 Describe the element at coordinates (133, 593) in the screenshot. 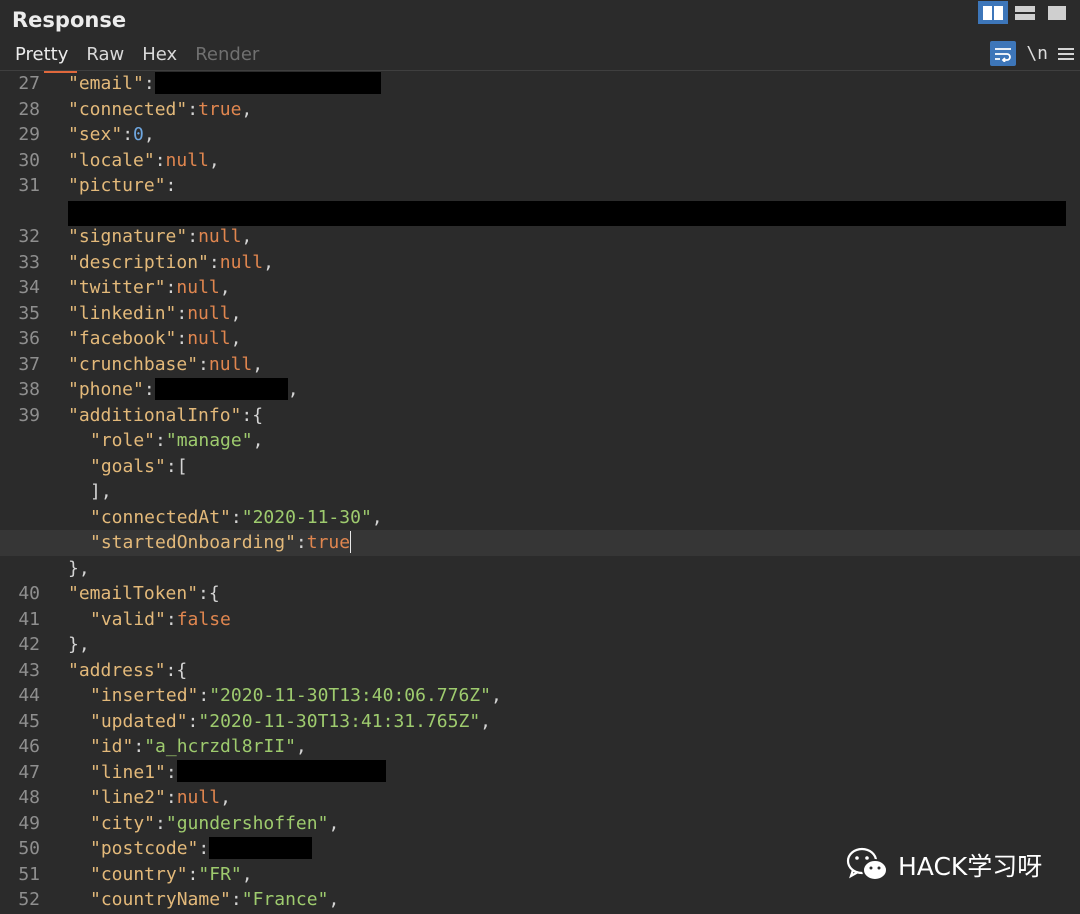

I see `json-key: "emailToken"` at that location.